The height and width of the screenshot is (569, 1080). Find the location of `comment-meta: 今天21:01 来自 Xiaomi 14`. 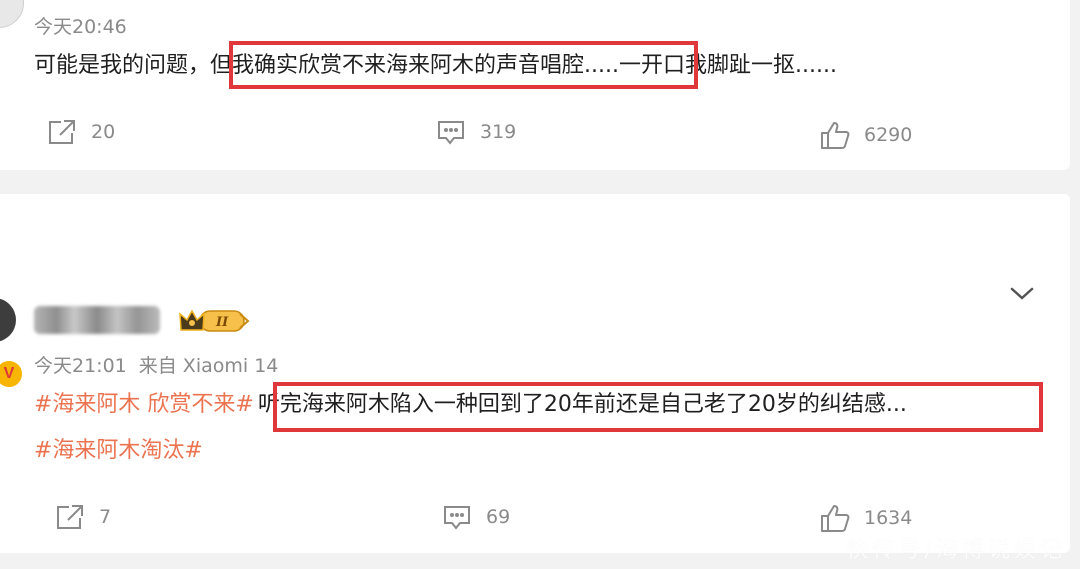

comment-meta: 今天21:01 来自 Xiaomi 14 is located at coordinates (156, 364).